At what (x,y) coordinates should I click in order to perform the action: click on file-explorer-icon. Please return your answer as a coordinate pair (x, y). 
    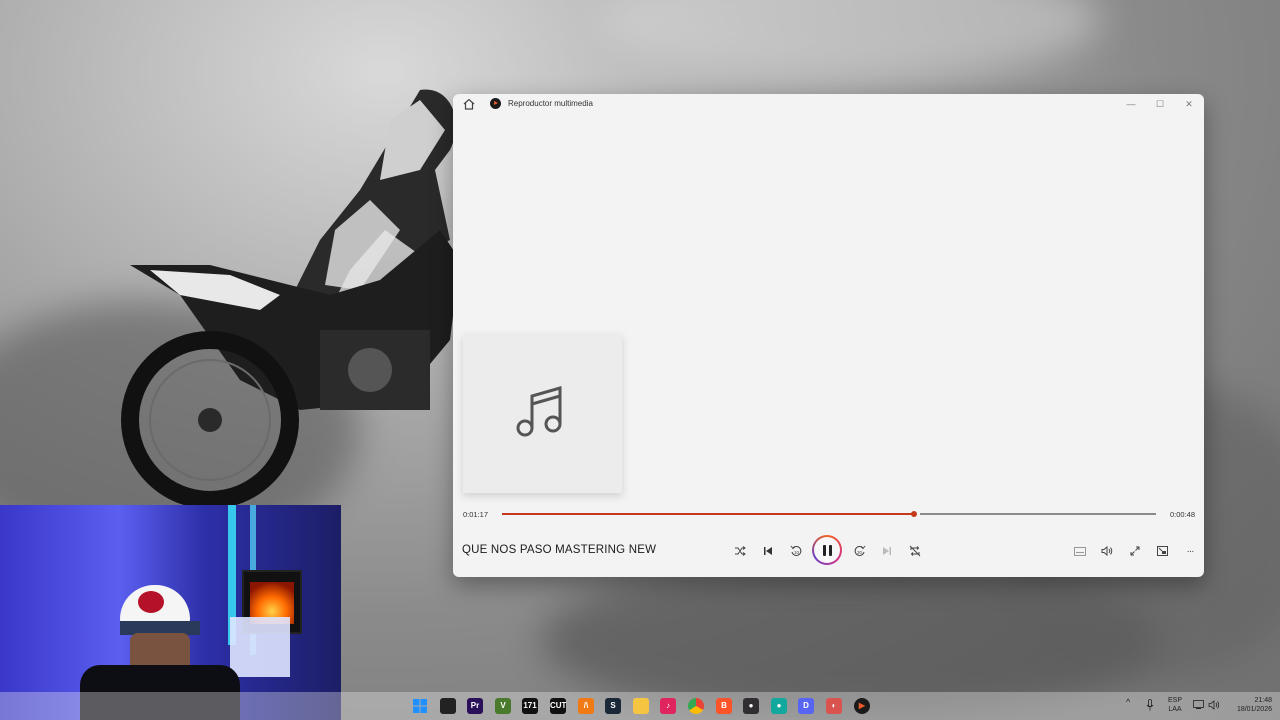
    Looking at the image, I should click on (641, 706).